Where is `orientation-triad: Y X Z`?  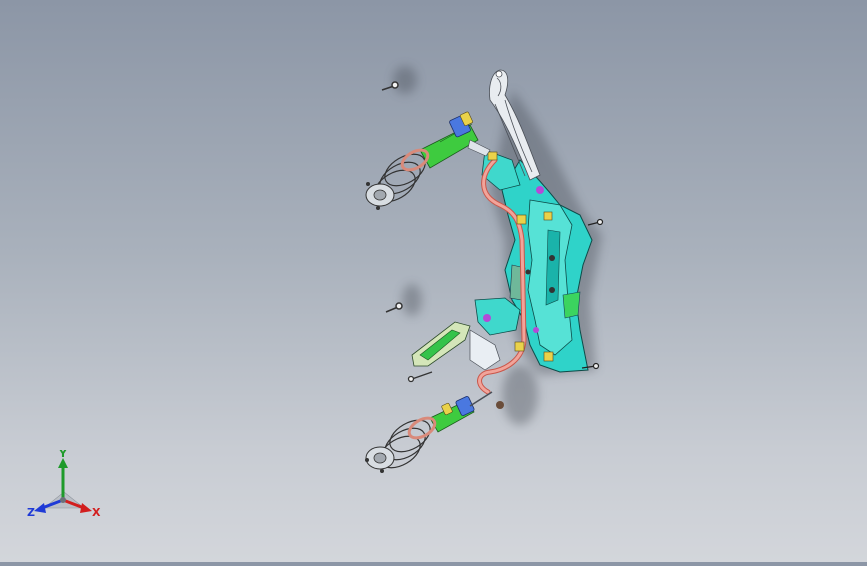
orientation-triad: Y X Z is located at coordinates (66, 484).